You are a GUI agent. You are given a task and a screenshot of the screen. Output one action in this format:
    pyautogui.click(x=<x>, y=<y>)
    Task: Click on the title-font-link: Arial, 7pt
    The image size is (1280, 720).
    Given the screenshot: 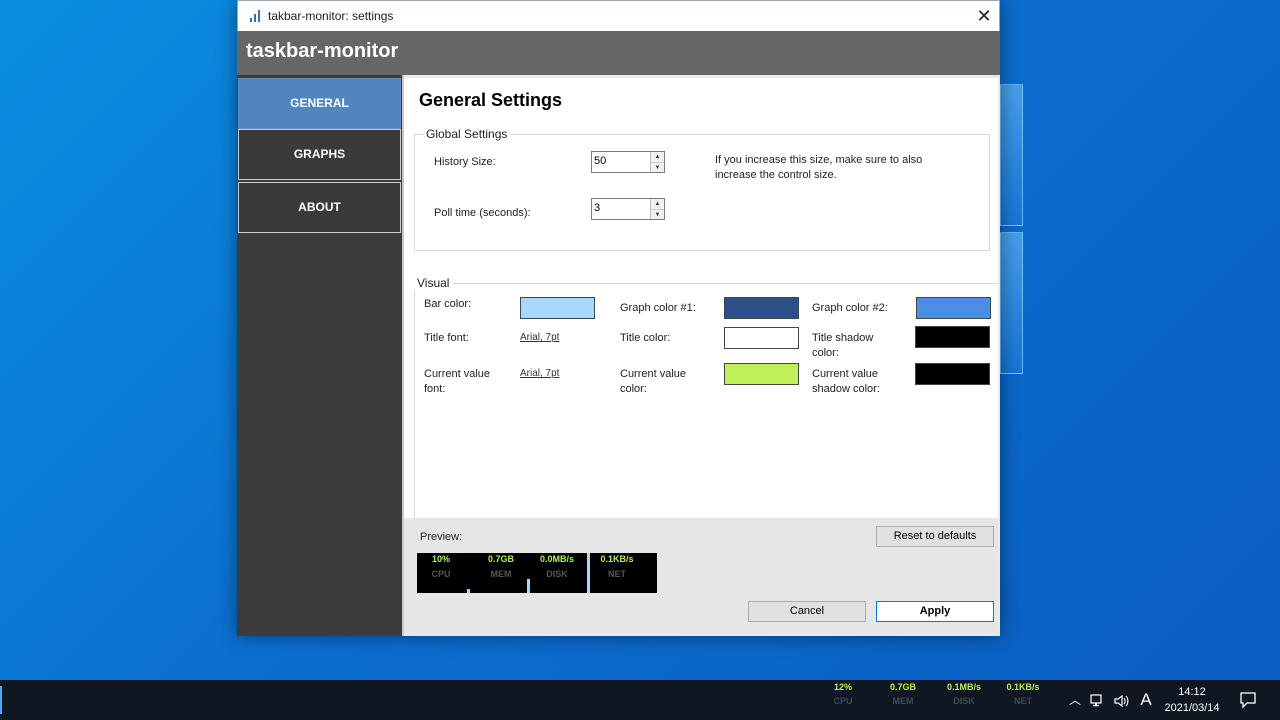 What is the action you would take?
    pyautogui.click(x=539, y=337)
    